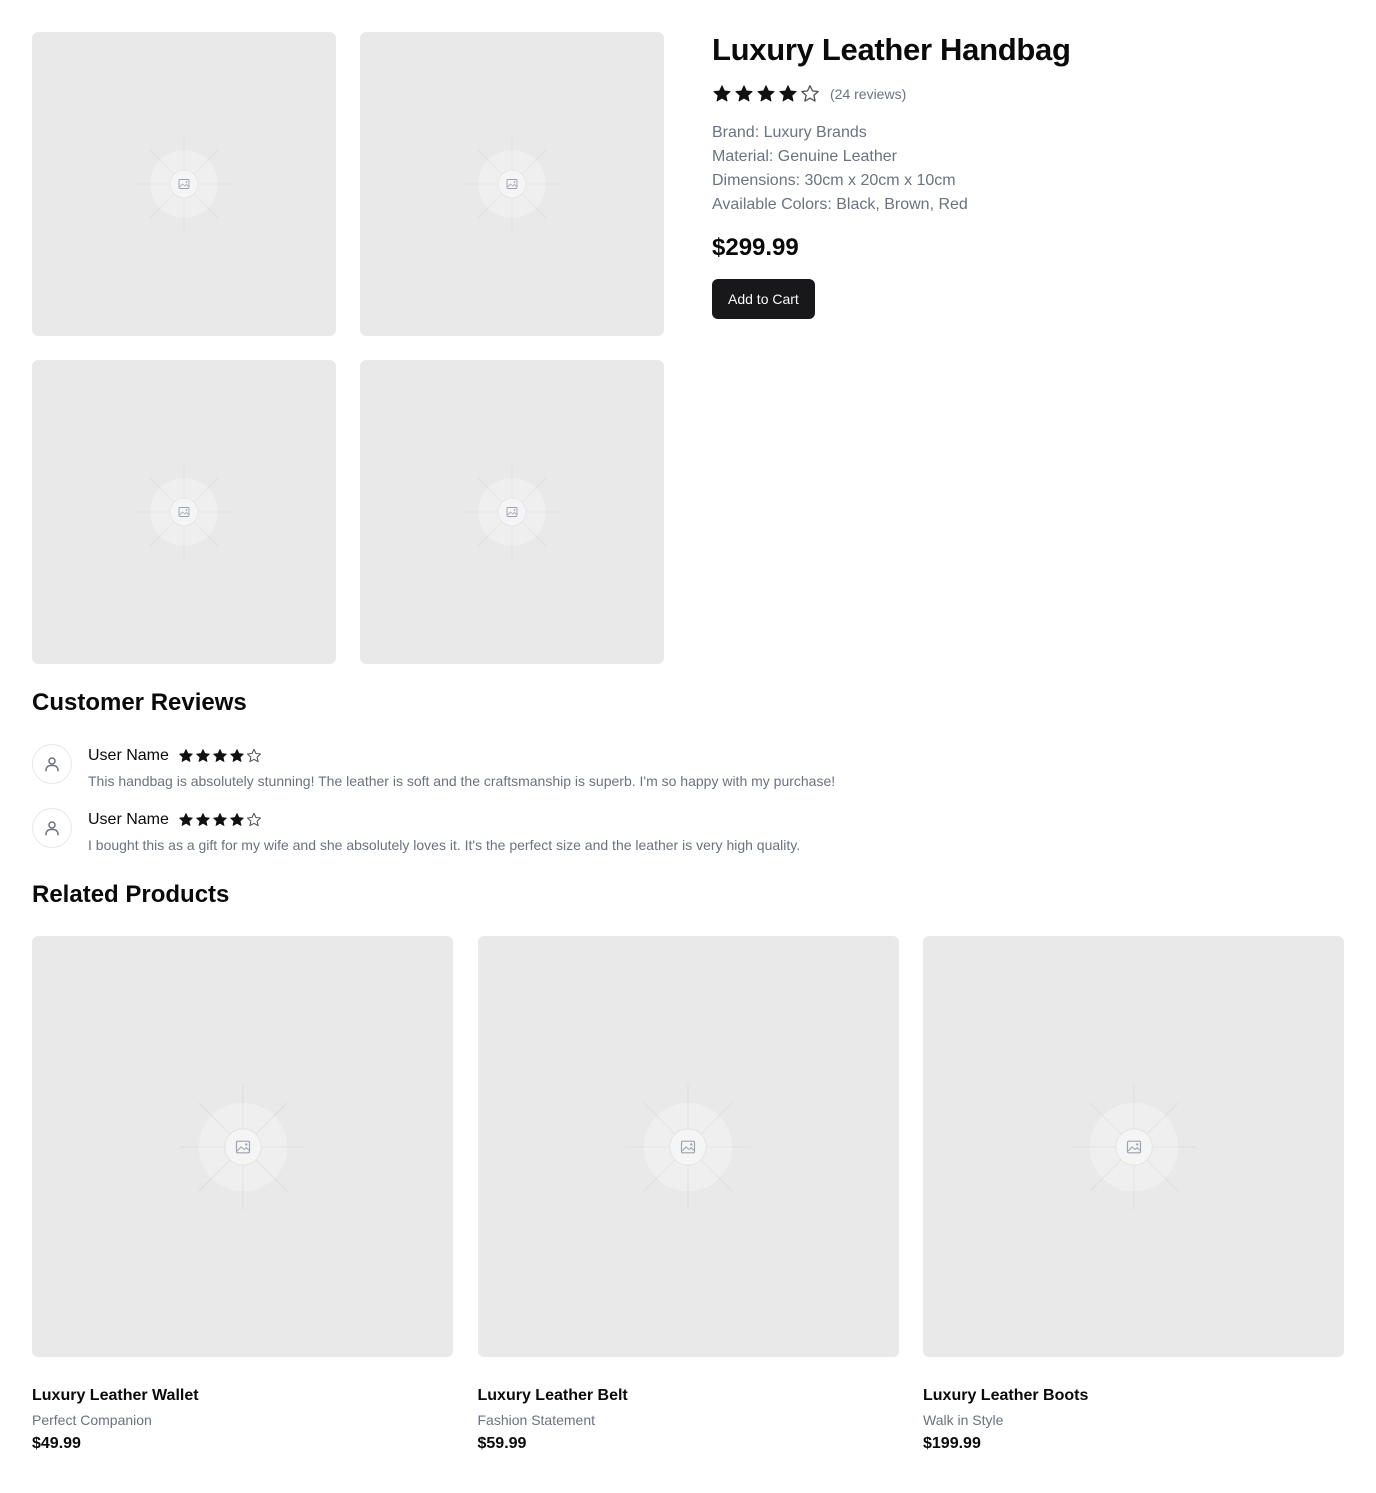 This screenshot has width=1376, height=1493. I want to click on spec-brand: Brand: Luxury Brands, so click(789, 132).